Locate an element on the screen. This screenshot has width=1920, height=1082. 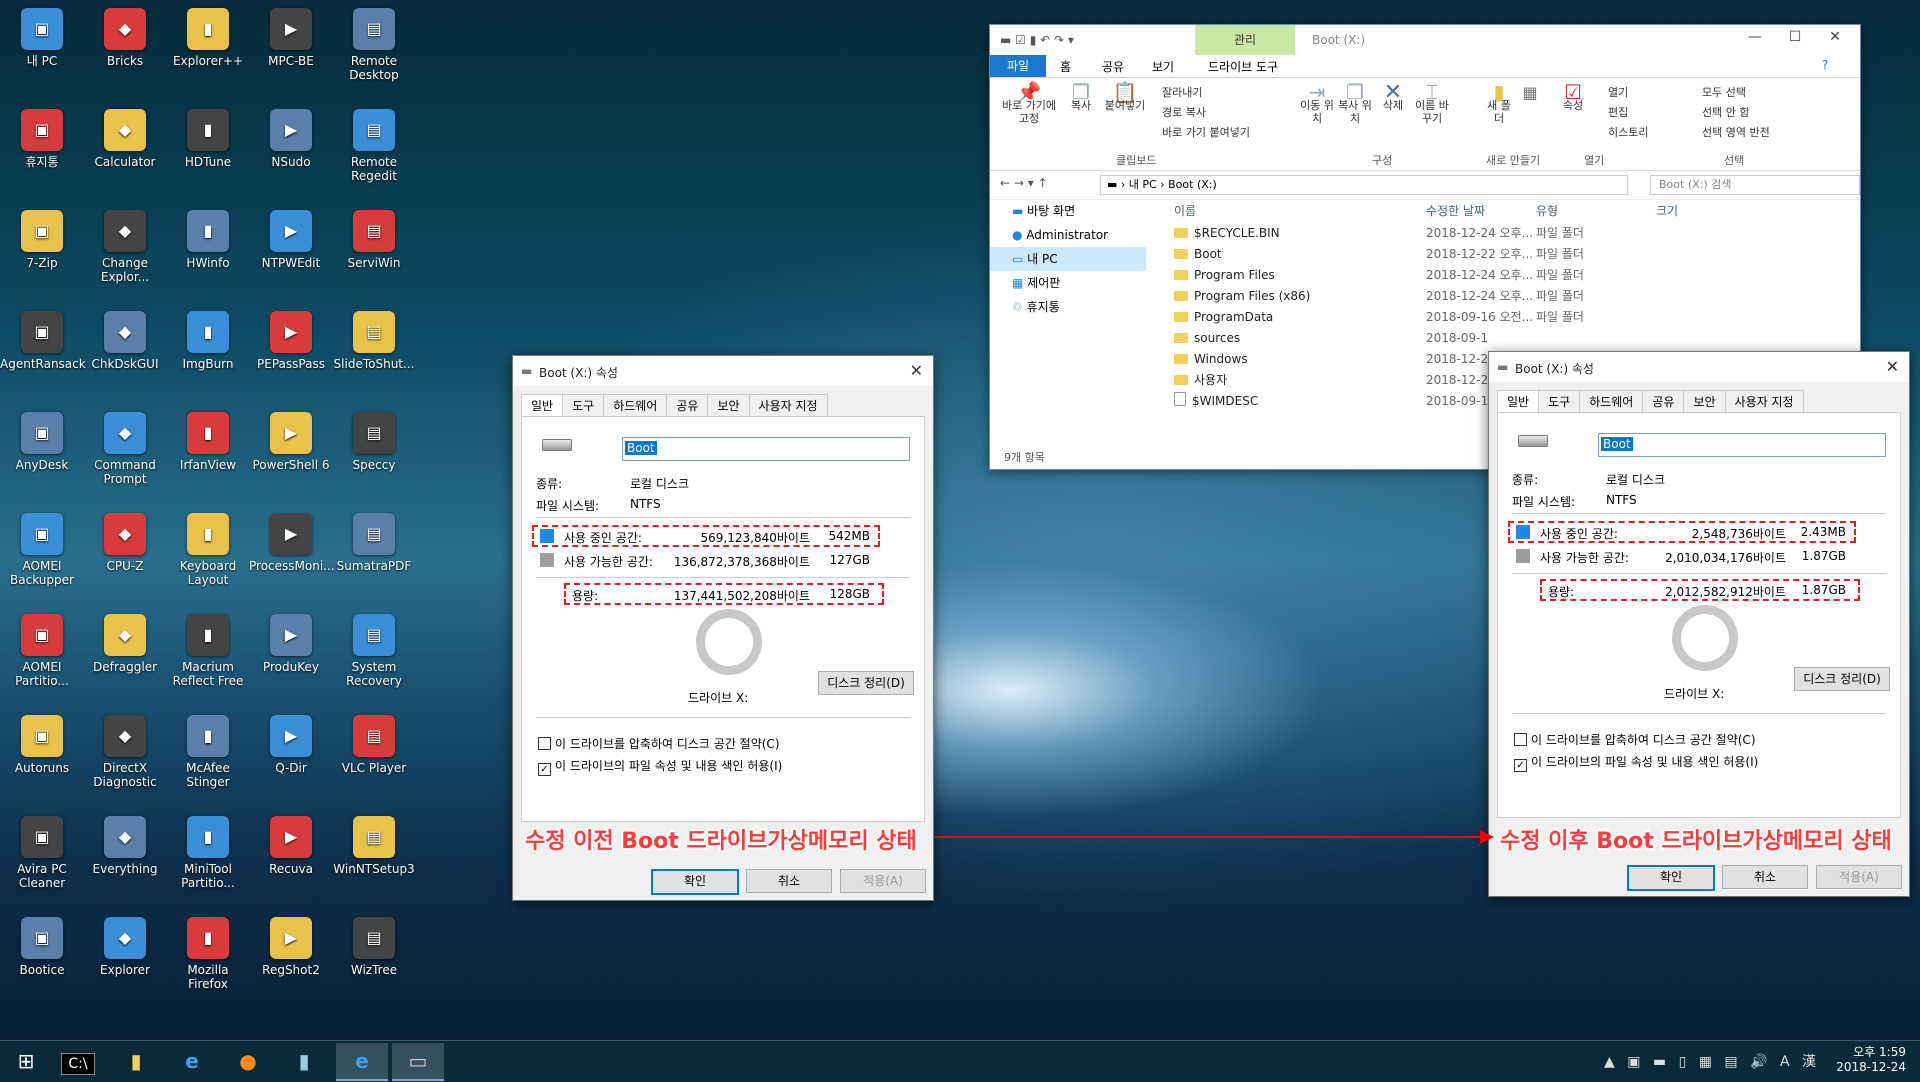
desktop-icon: ▤ VLC Player is located at coordinates (374, 745).